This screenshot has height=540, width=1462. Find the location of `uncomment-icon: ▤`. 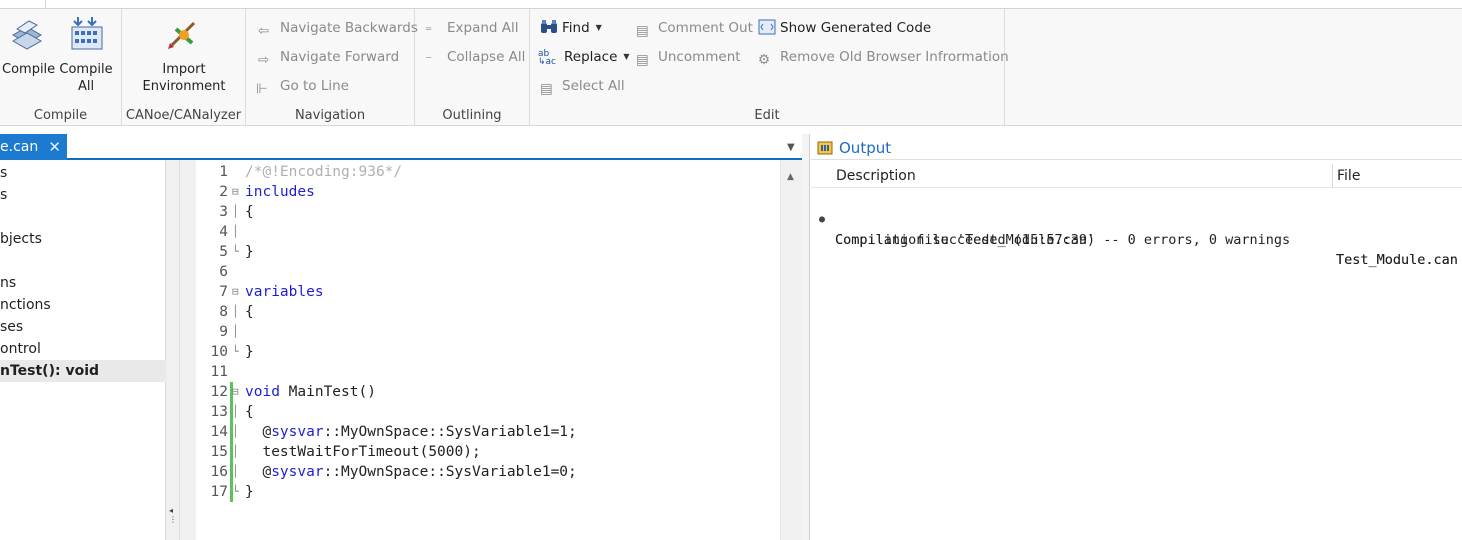

uncomment-icon: ▤ is located at coordinates (642, 60).